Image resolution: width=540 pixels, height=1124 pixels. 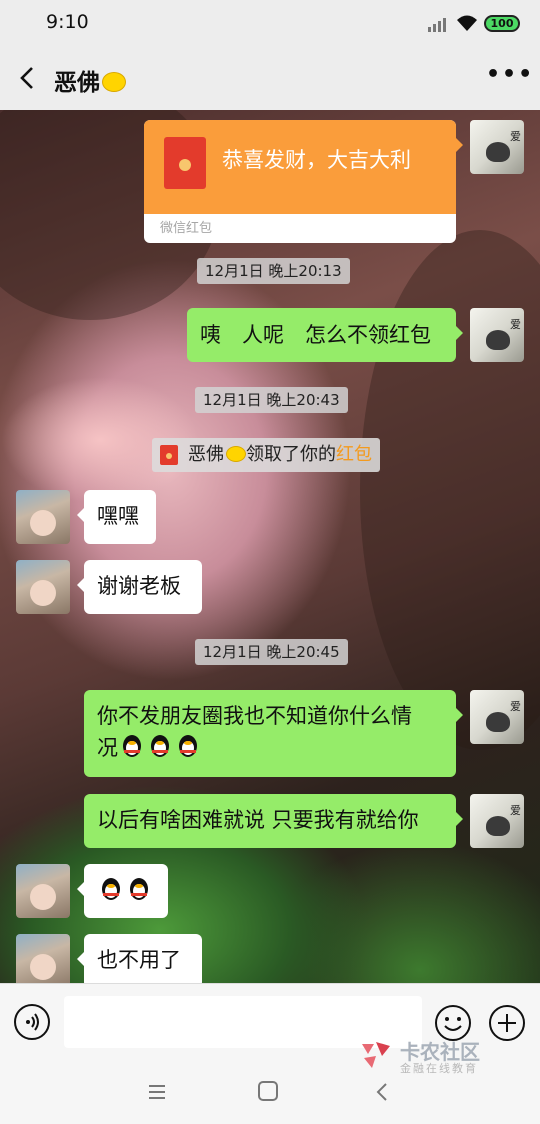 What do you see at coordinates (186, 228) in the screenshot?
I see `red-packet-footer: 微信红包` at bounding box center [186, 228].